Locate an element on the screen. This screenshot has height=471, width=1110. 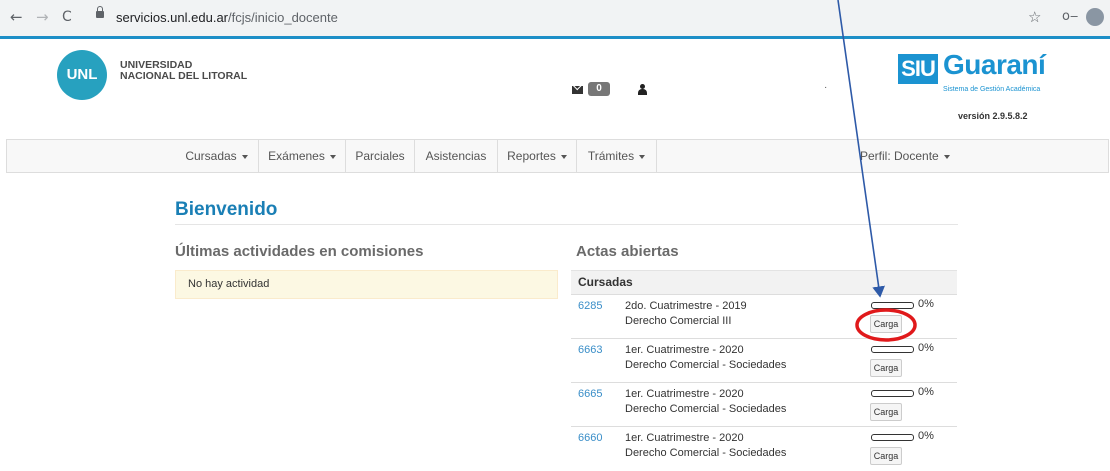
annotation-highlight-circle is located at coordinates (886, 325).